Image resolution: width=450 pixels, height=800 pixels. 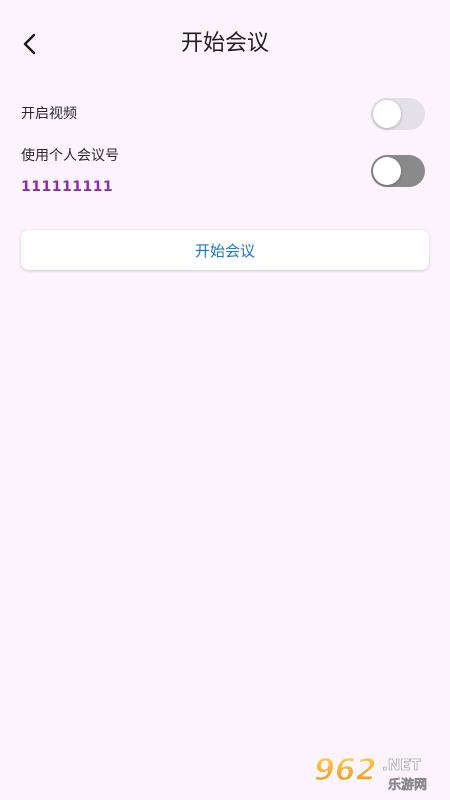 I want to click on personal-id-toggle-knob, so click(x=387, y=171).